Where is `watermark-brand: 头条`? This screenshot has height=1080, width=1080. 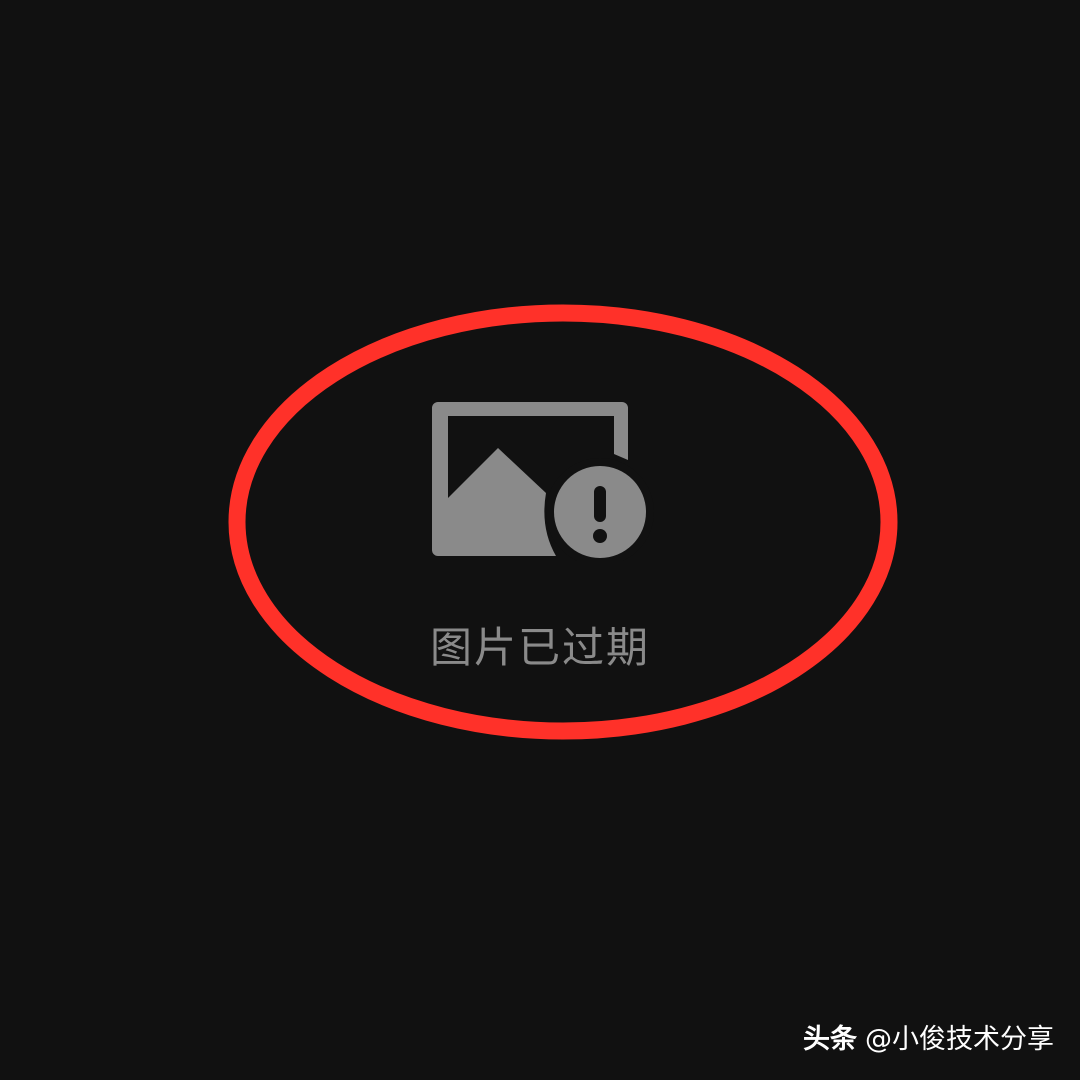 watermark-brand: 头条 is located at coordinates (830, 1039).